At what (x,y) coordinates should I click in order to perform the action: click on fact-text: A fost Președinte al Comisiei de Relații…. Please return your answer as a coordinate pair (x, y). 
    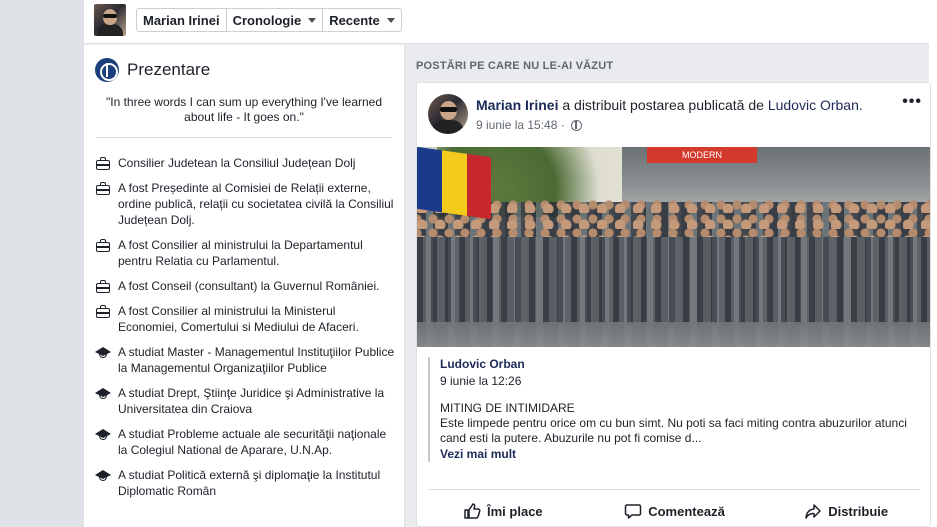
    Looking at the image, I should click on (244, 196).